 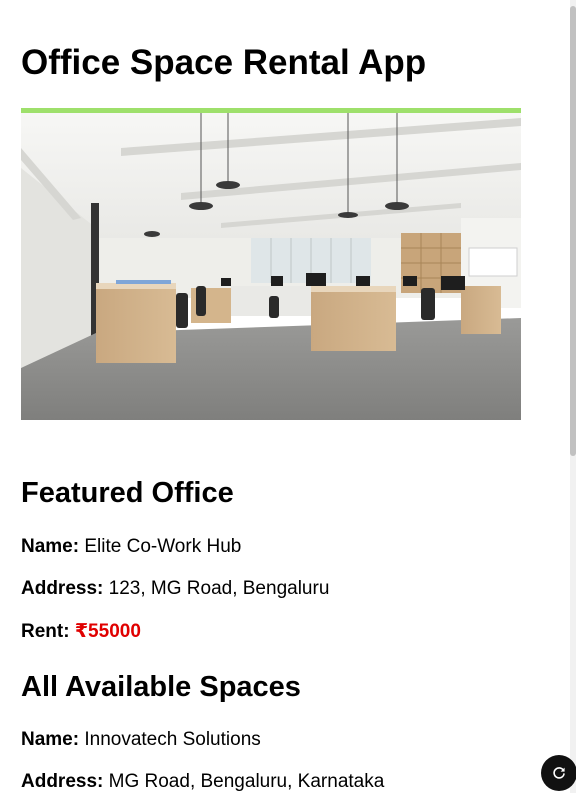 What do you see at coordinates (170, 739) in the screenshot?
I see `name-value: Innovatech Solutions` at bounding box center [170, 739].